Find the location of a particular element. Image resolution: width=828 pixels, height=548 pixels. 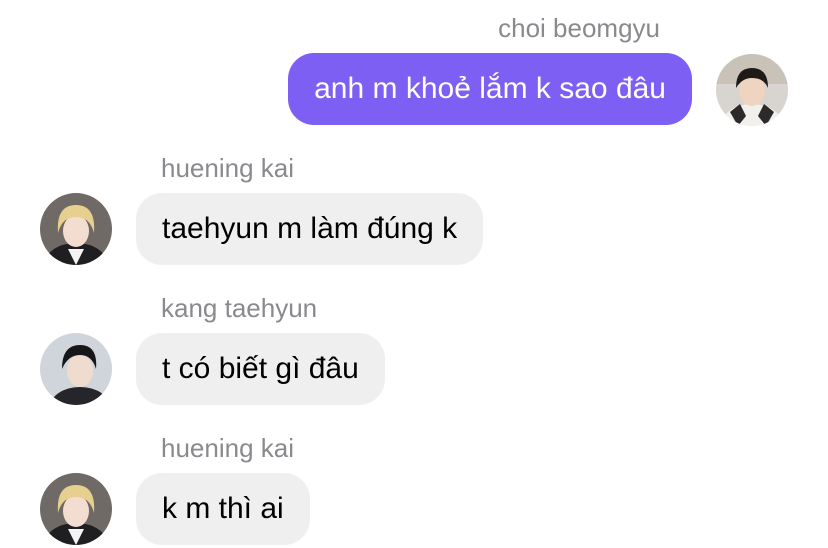

sender-name: choi beomgyu is located at coordinates (579, 28).